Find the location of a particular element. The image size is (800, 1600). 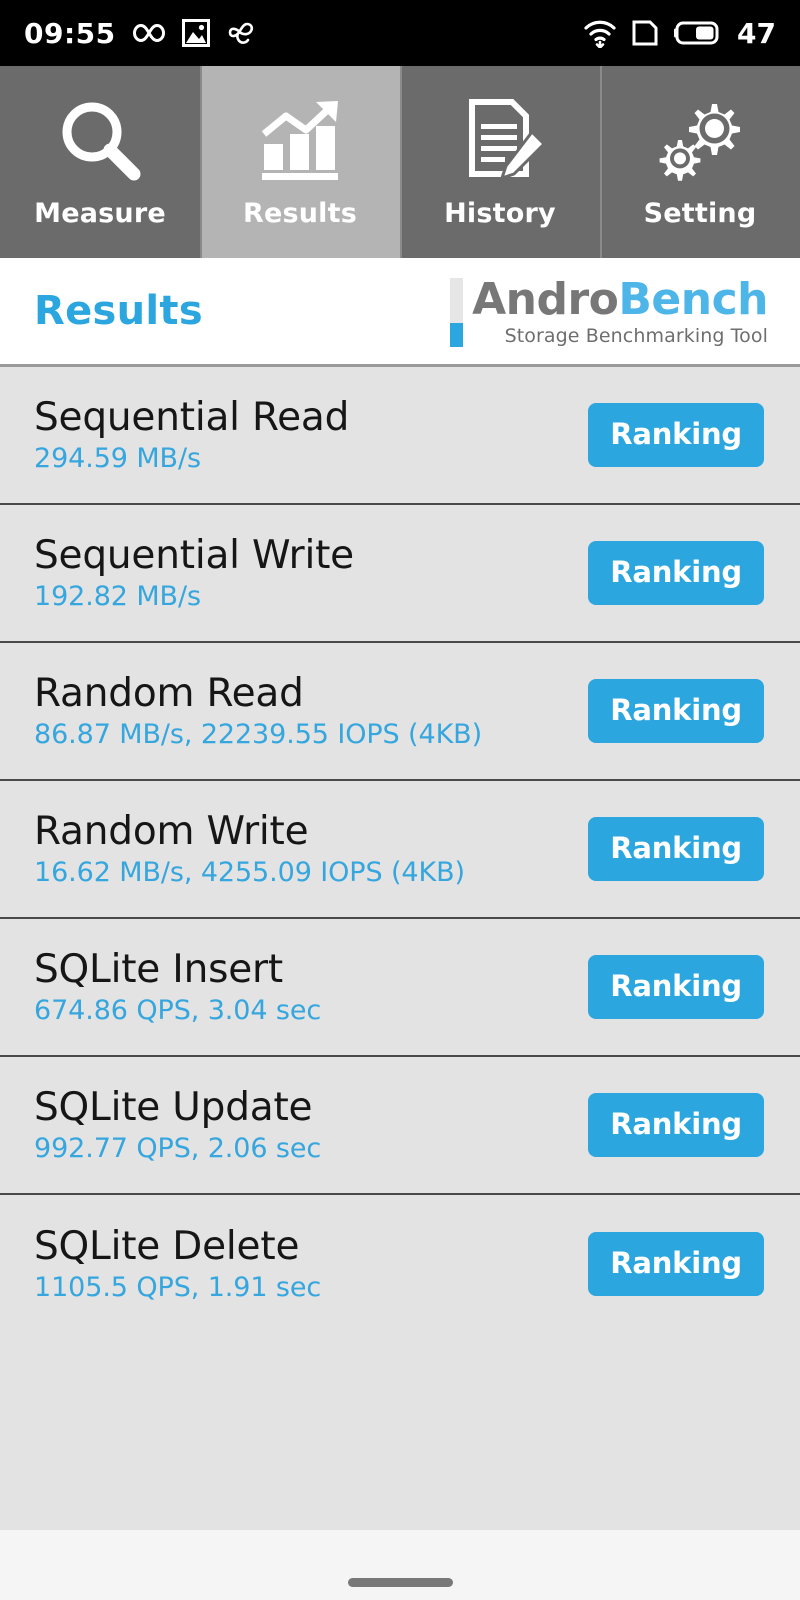

result-value: 192.82 MB/s is located at coordinates (117, 597).